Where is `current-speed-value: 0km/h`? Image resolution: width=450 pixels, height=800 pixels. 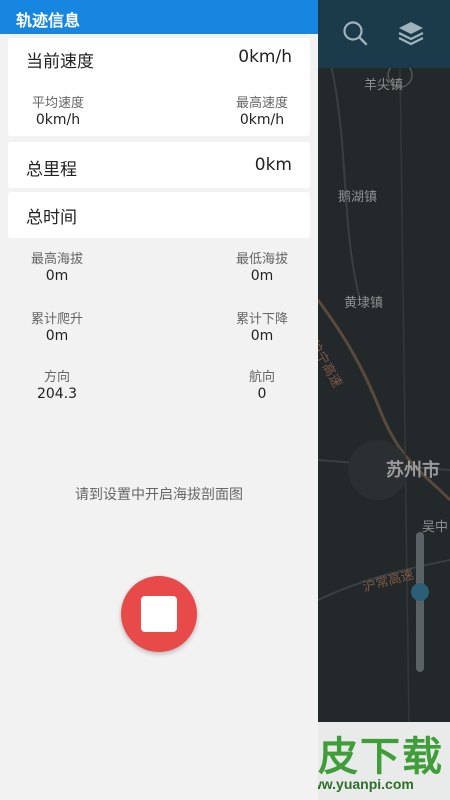 current-speed-value: 0km/h is located at coordinates (265, 57).